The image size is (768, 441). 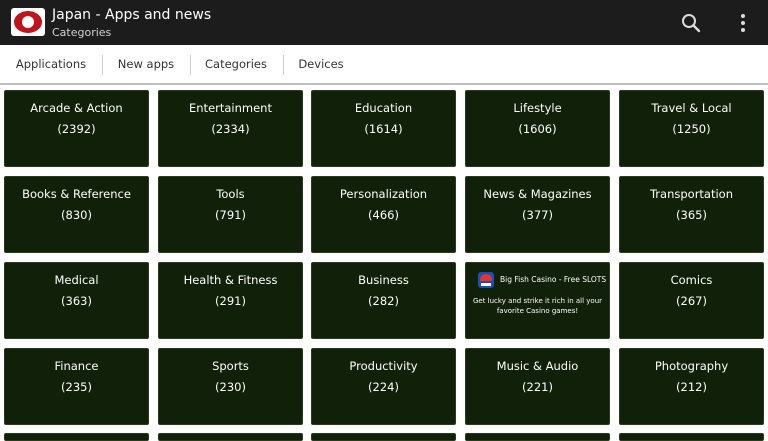 I want to click on category-tile-medical: Medical (363), so click(x=76, y=300).